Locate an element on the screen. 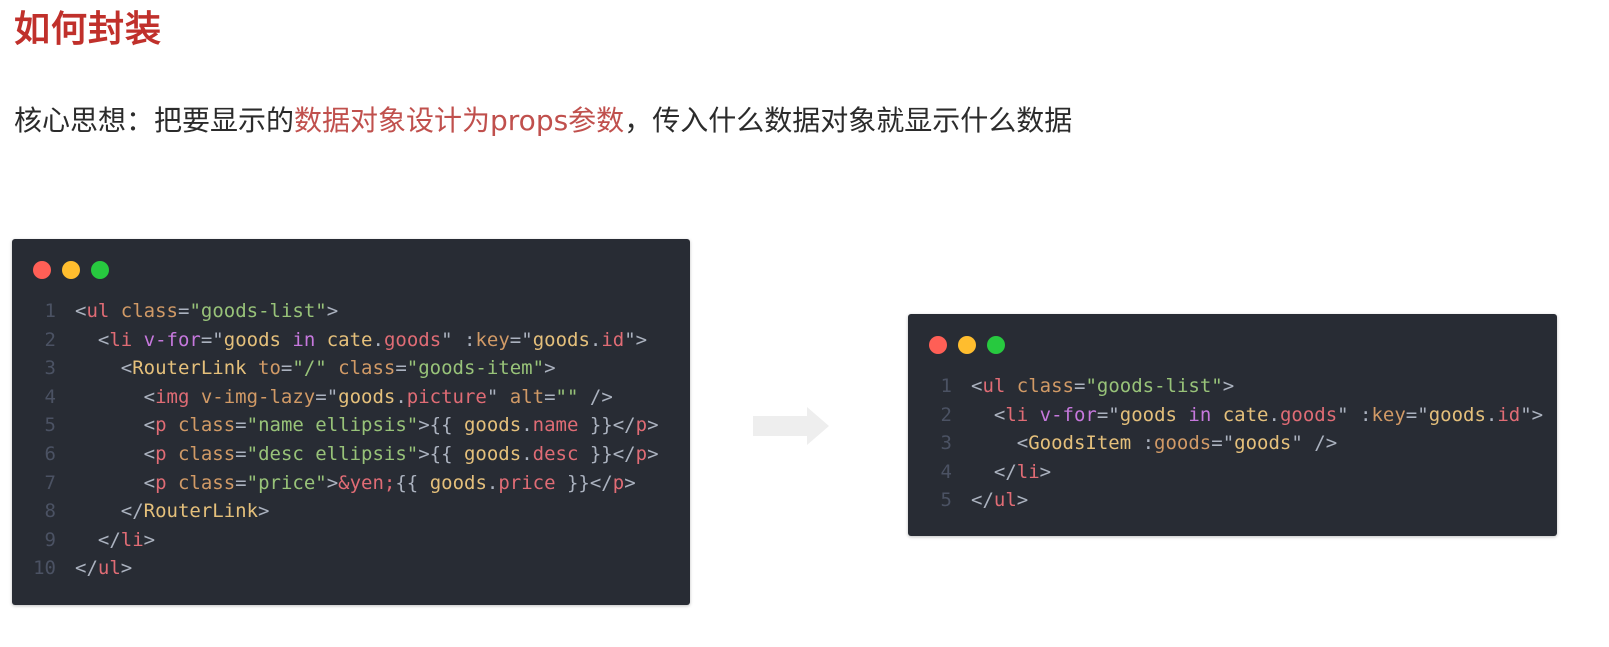  line-number: 6 is located at coordinates (50, 453).